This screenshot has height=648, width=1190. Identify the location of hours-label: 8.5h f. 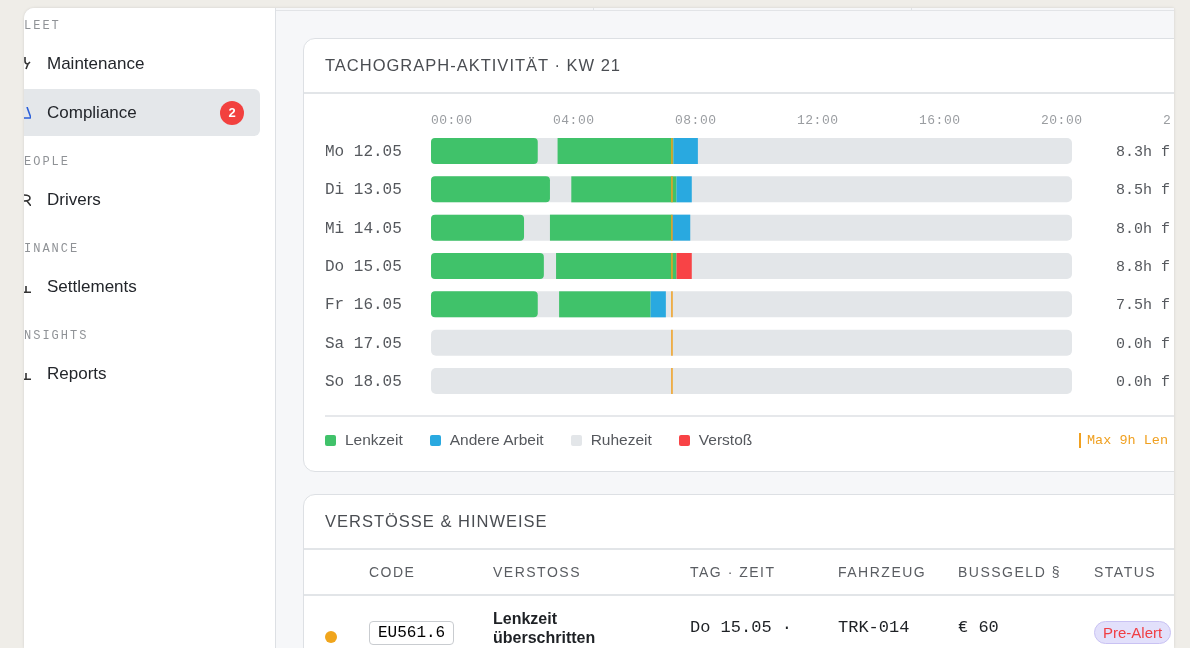
(1143, 191).